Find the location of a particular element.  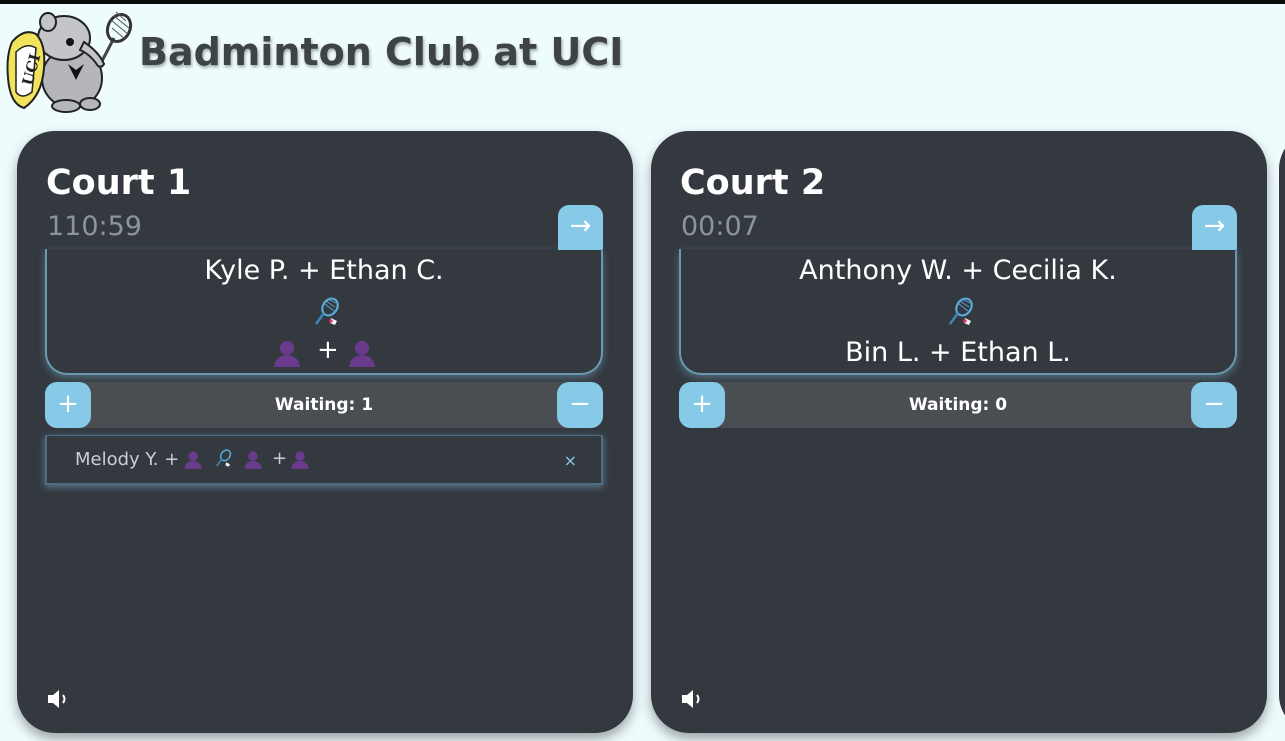

waiting-bar: + Waiting: 1 − is located at coordinates (324, 405).